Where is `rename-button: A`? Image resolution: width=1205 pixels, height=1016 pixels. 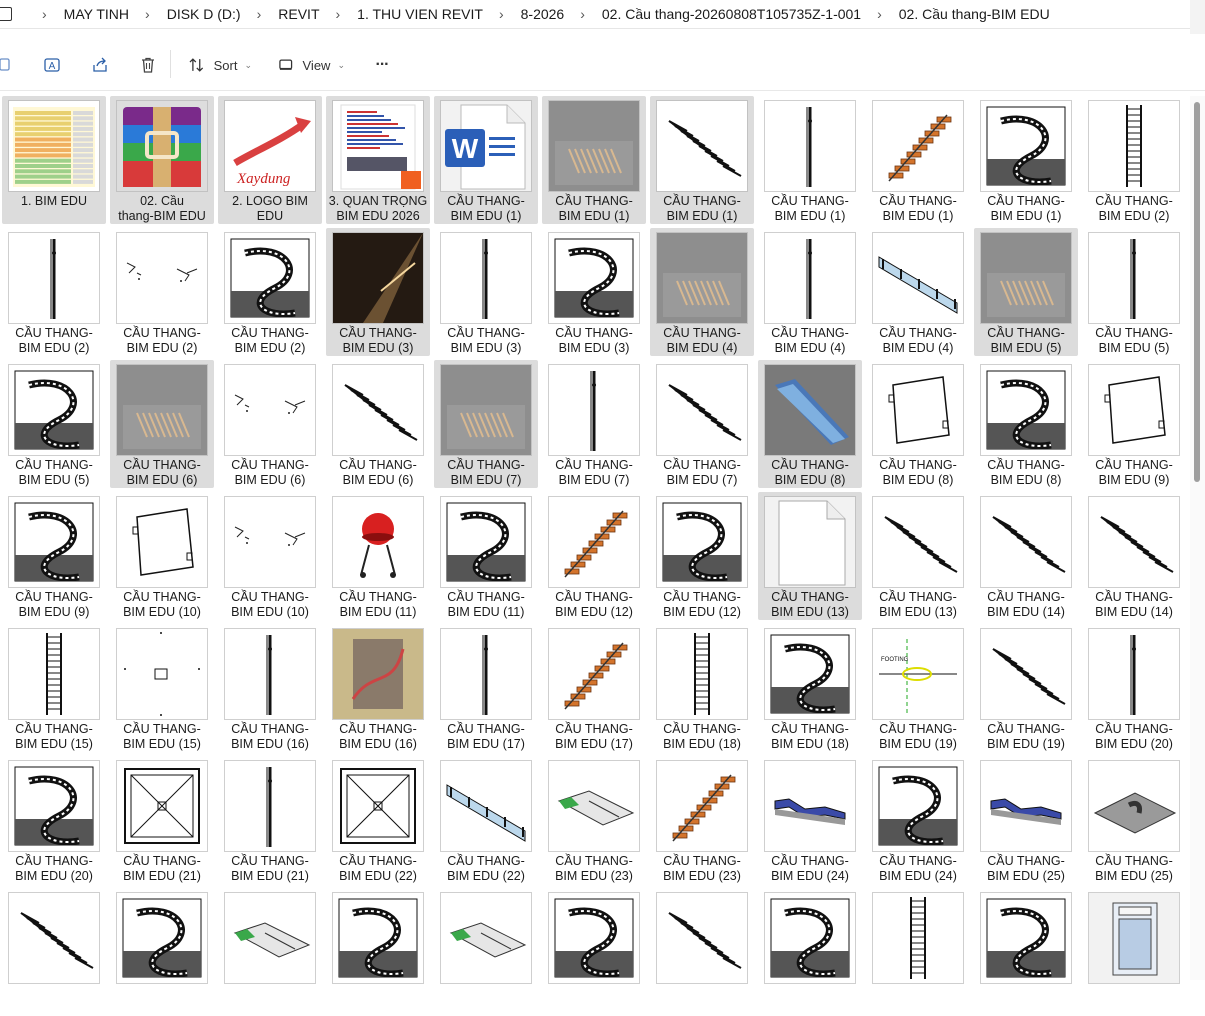 rename-button: A is located at coordinates (52, 65).